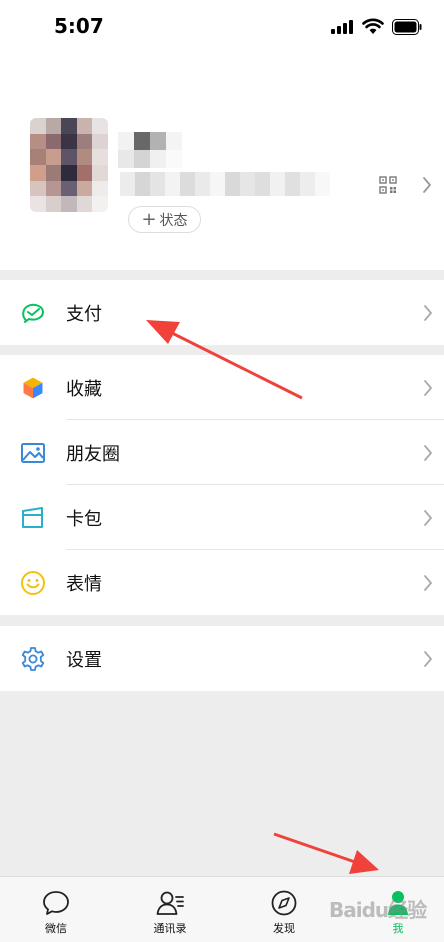  Describe the element at coordinates (33, 658) in the screenshot. I see `gear-icon` at that location.